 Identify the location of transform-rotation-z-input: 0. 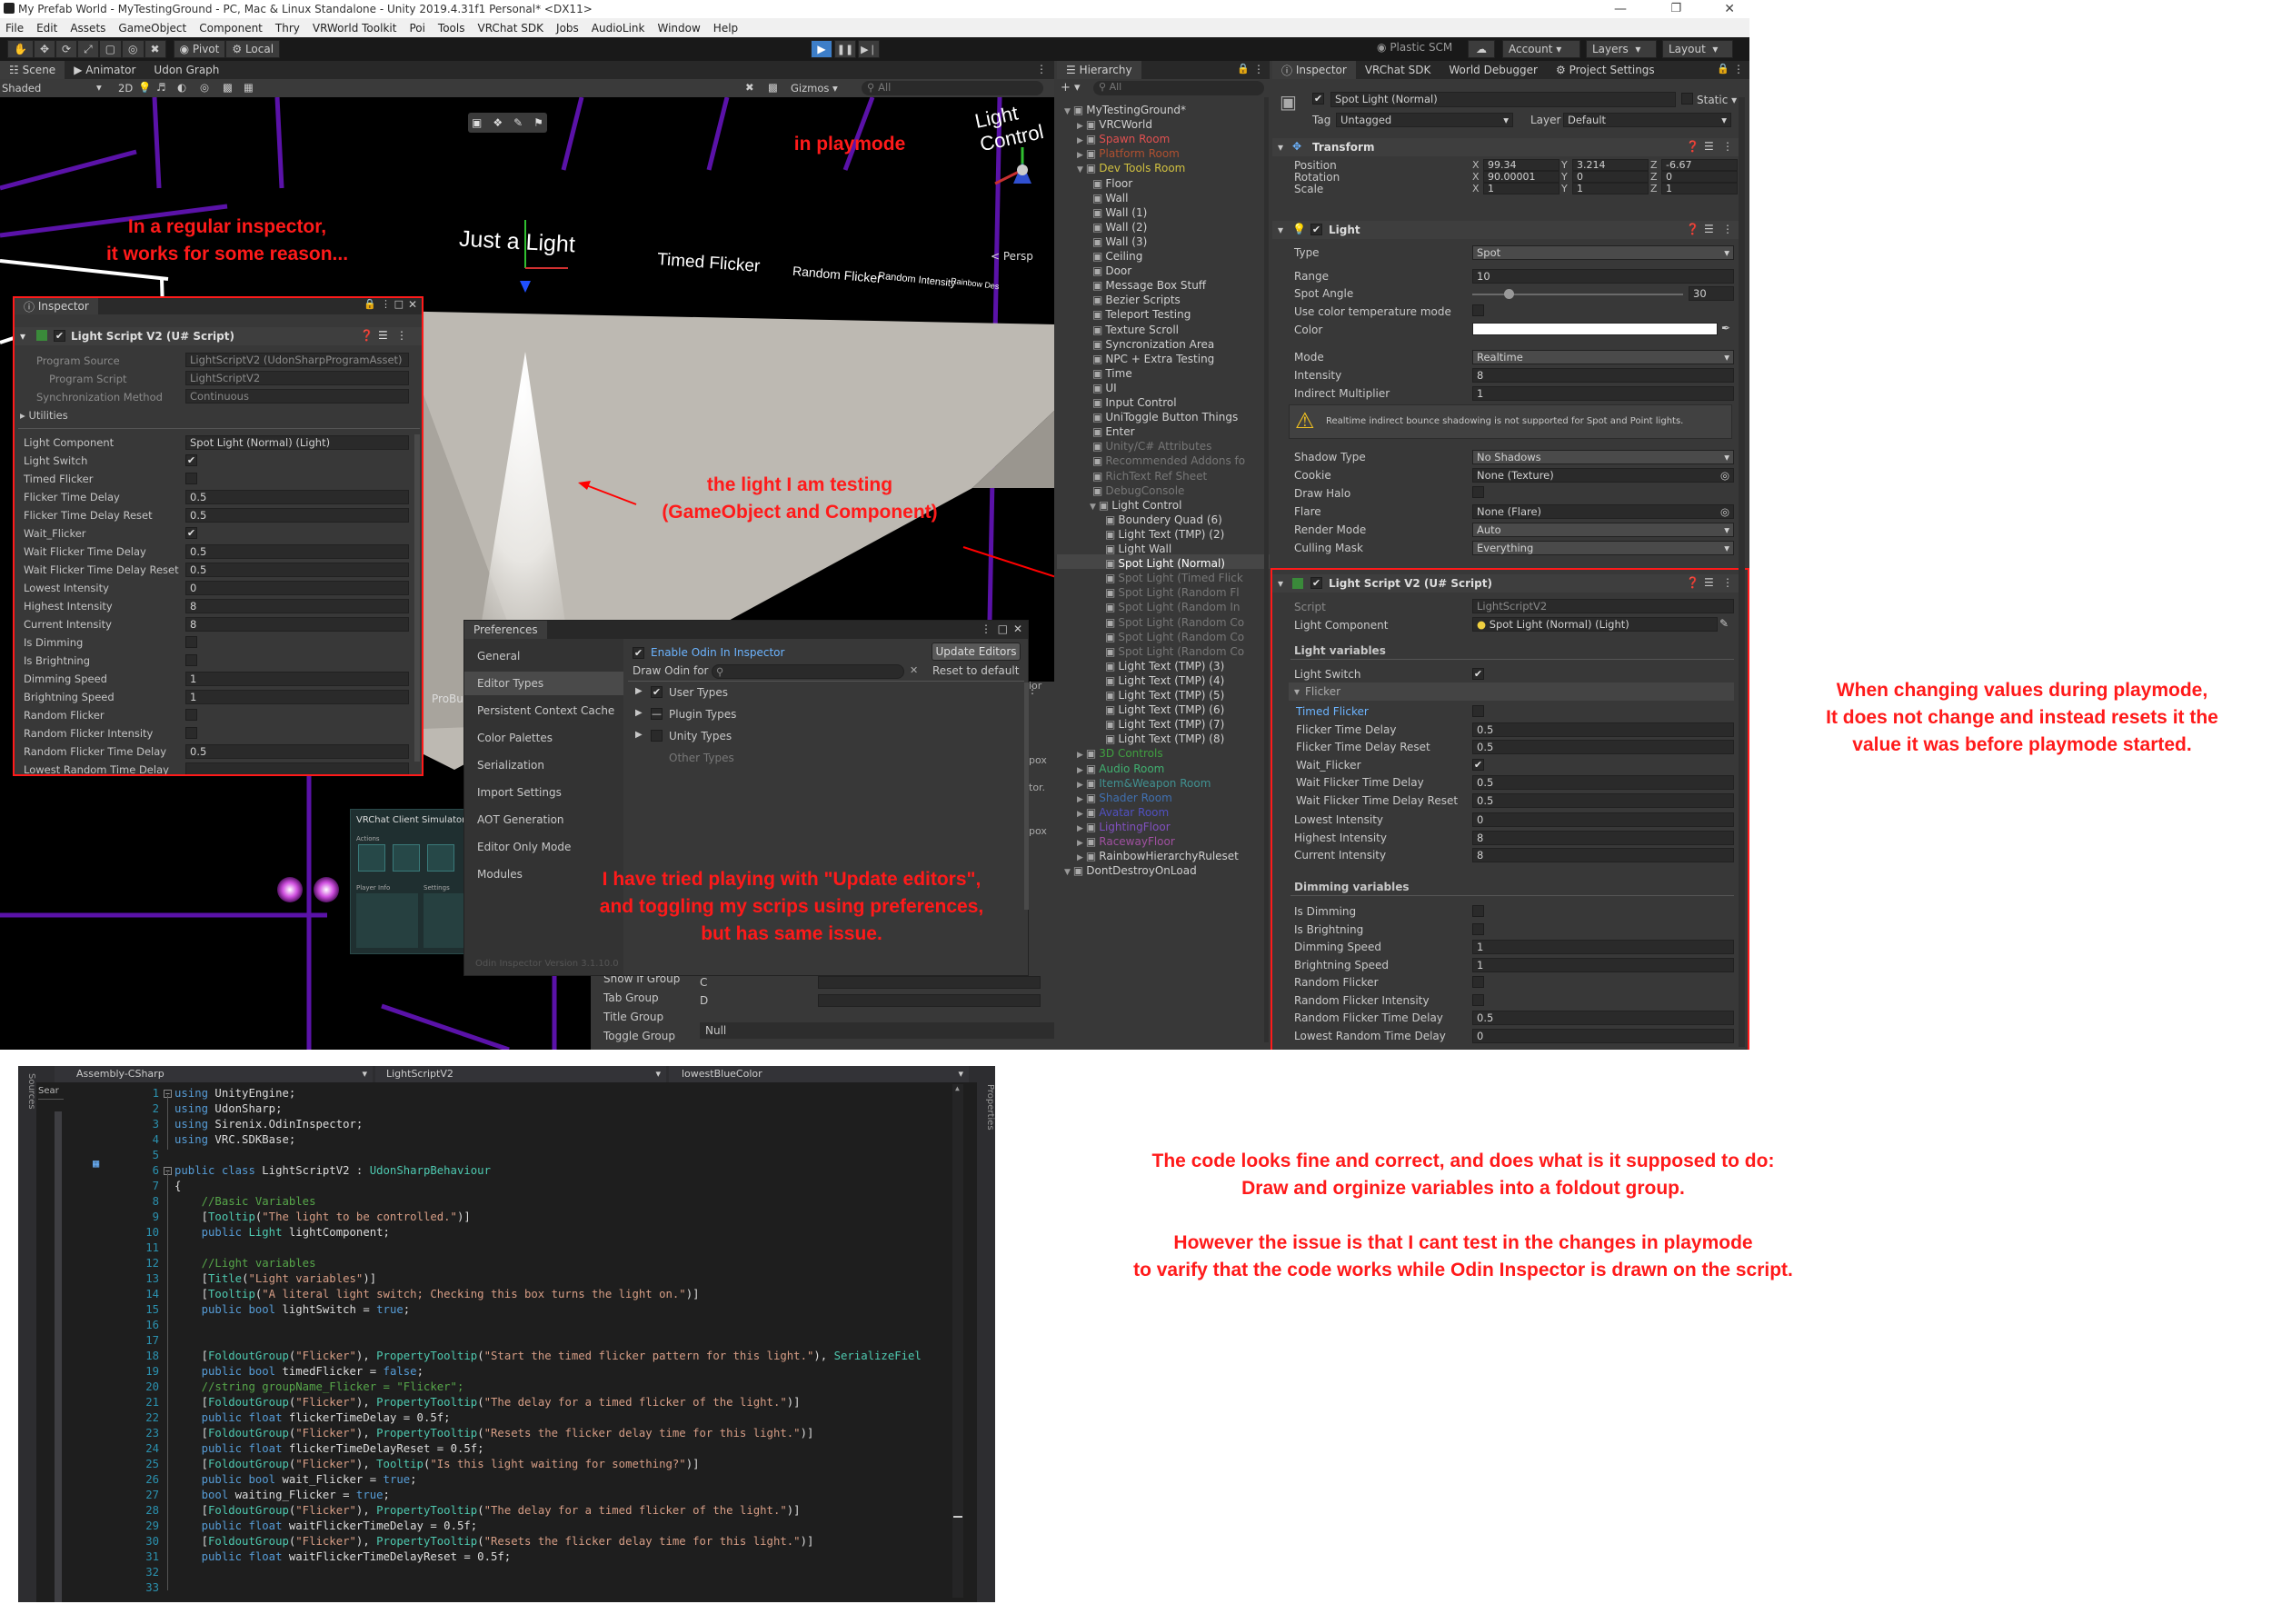
(1699, 177).